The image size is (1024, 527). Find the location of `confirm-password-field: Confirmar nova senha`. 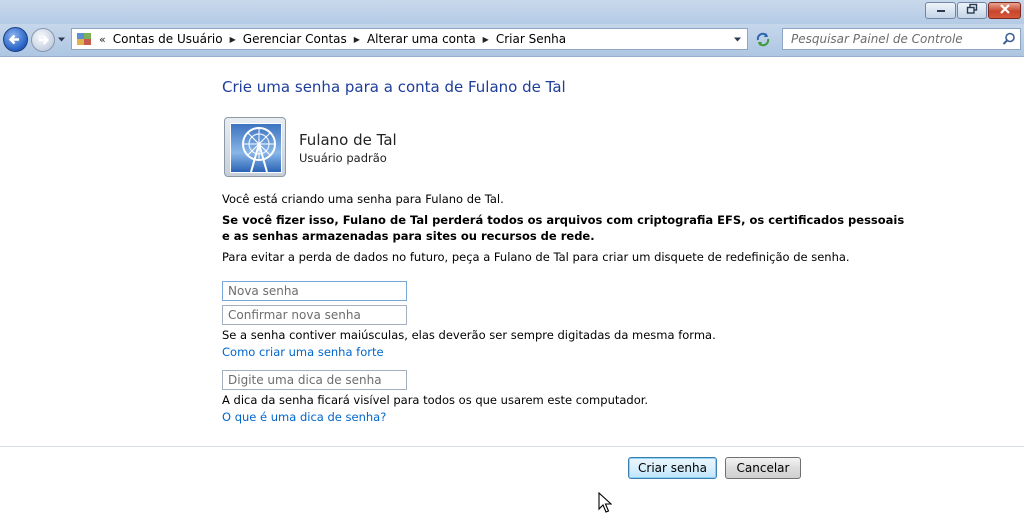

confirm-password-field: Confirmar nova senha is located at coordinates (314, 315).